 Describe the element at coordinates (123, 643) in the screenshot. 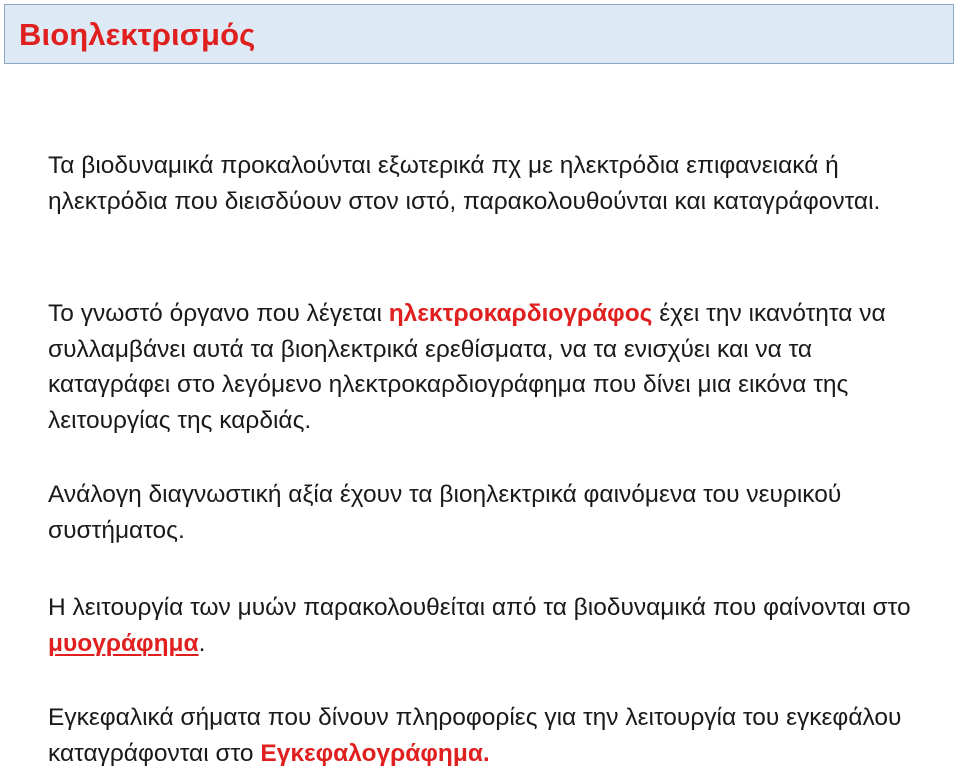

I see `highlight-term-myogram: μυογράφημα` at that location.